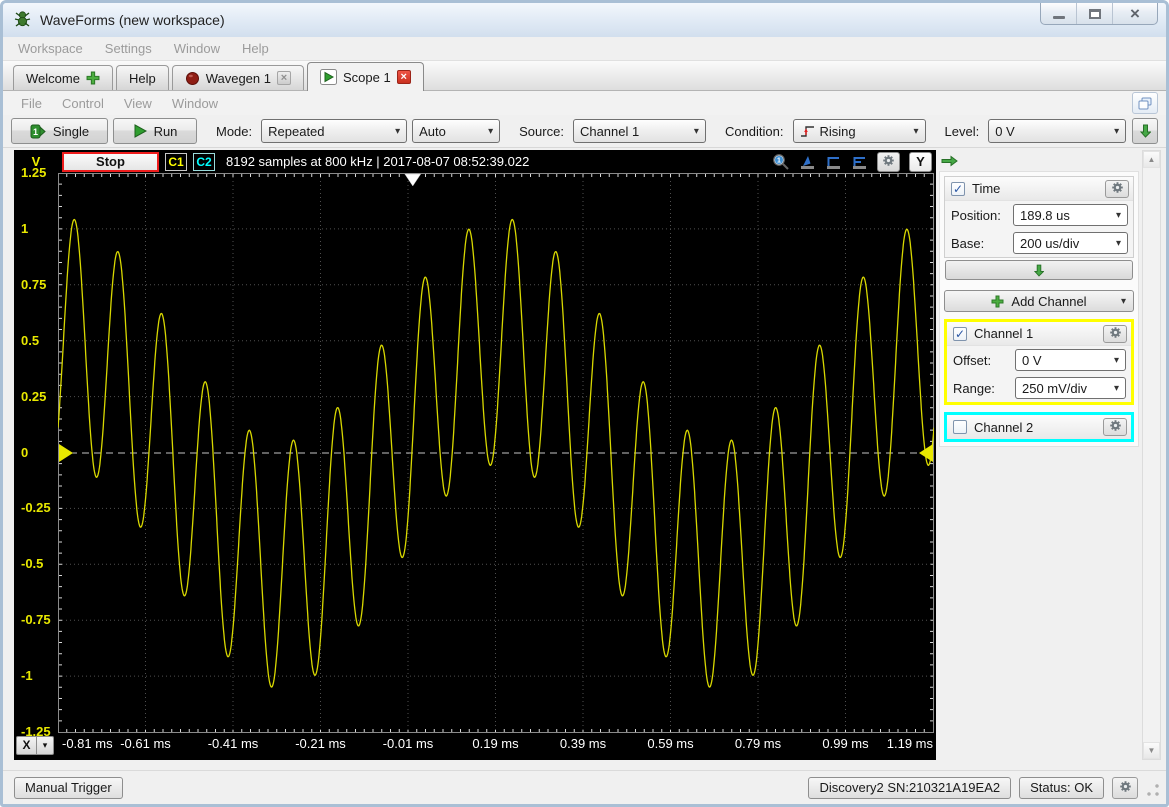 This screenshot has height=807, width=1169. Describe the element at coordinates (36, 508) in the screenshot. I see `y-tick-label: -0.25` at that location.